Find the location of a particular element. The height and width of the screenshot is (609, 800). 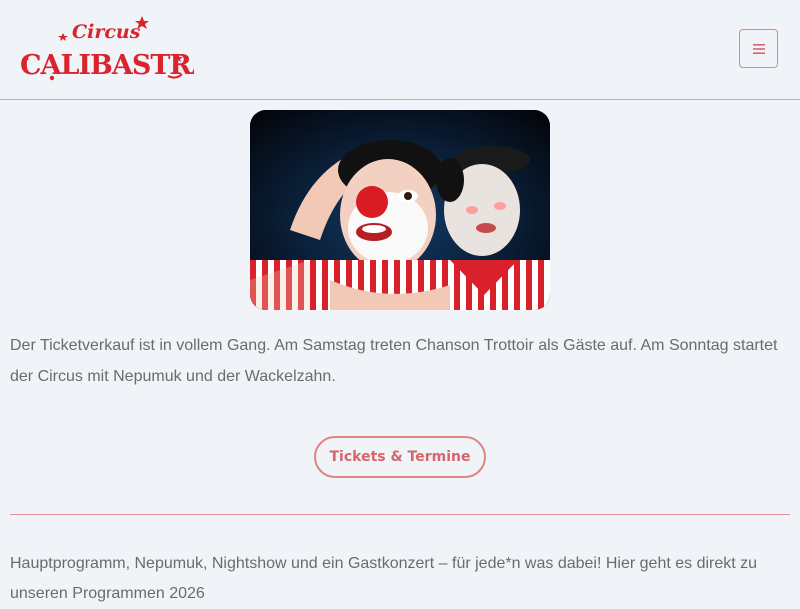

hero-image is located at coordinates (400, 210).